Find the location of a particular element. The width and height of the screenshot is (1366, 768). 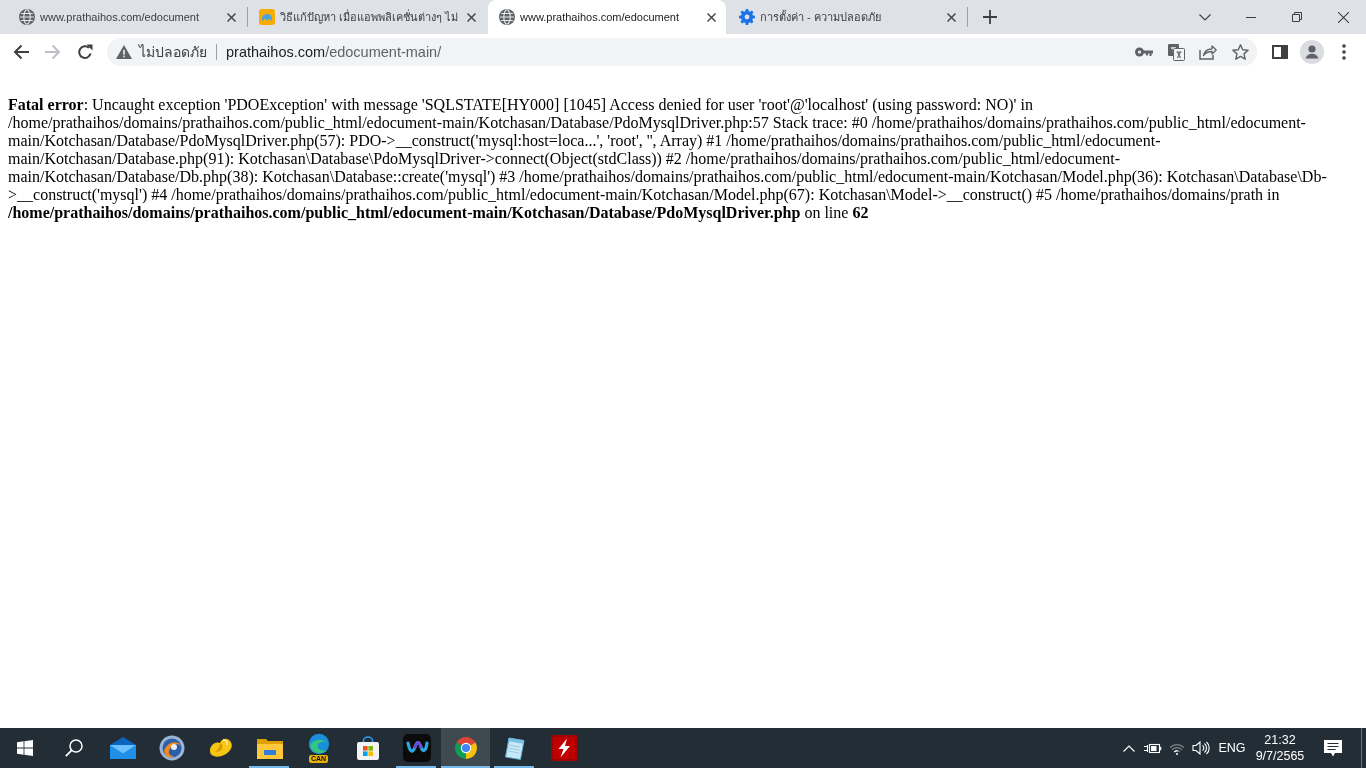

emblem-icon is located at coordinates (171, 748).